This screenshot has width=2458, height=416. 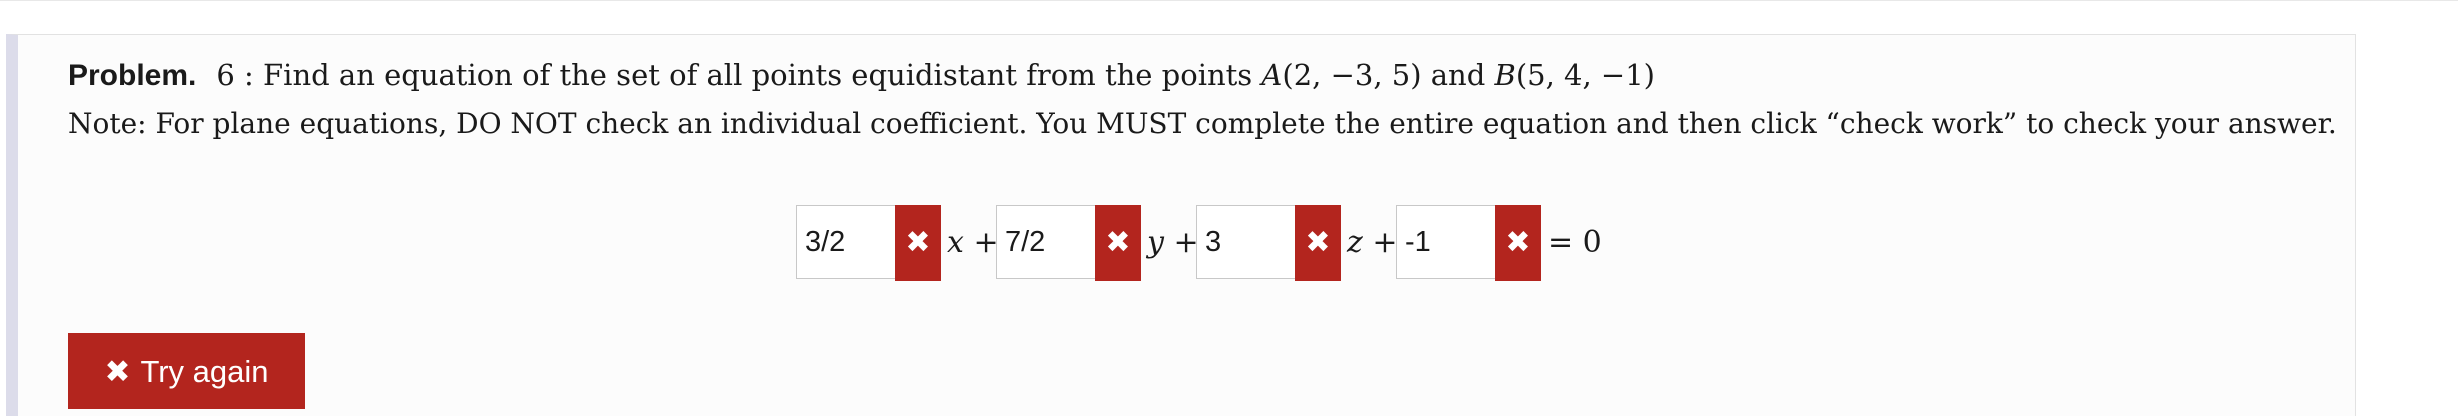 What do you see at coordinates (1446, 242) in the screenshot?
I see `answer-field-4: -1` at bounding box center [1446, 242].